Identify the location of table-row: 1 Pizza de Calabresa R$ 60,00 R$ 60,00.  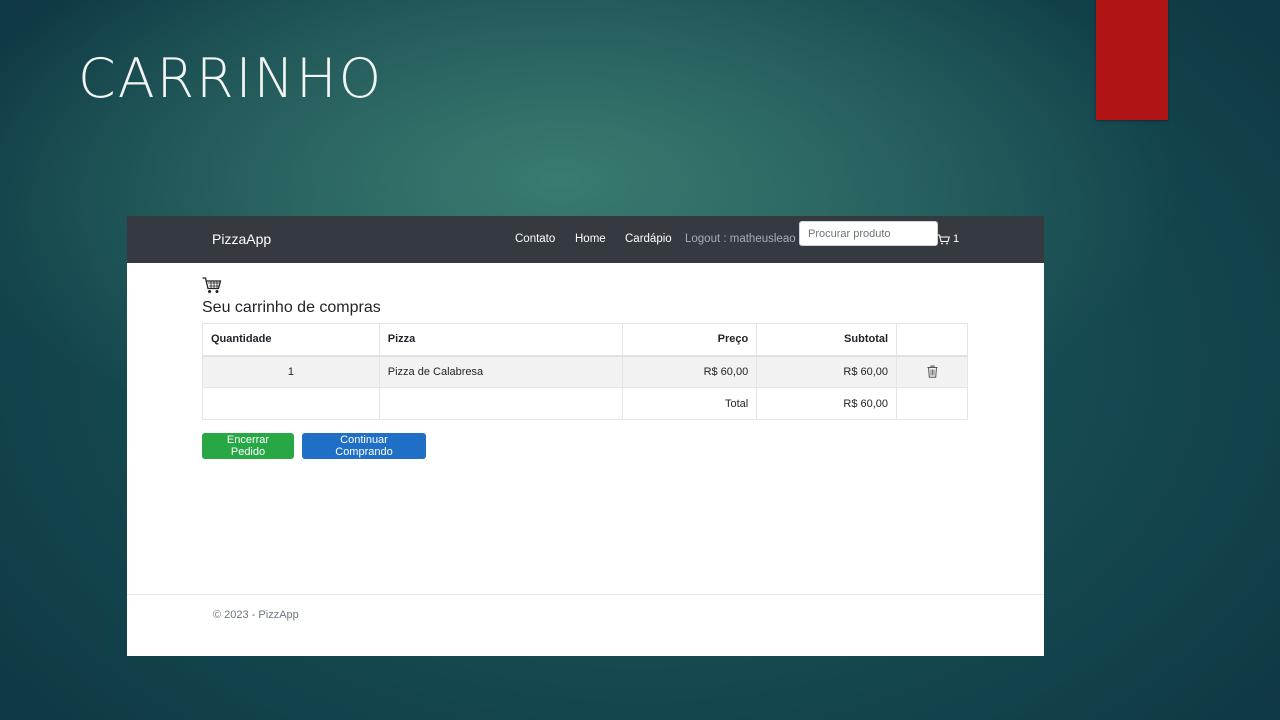
(585, 371).